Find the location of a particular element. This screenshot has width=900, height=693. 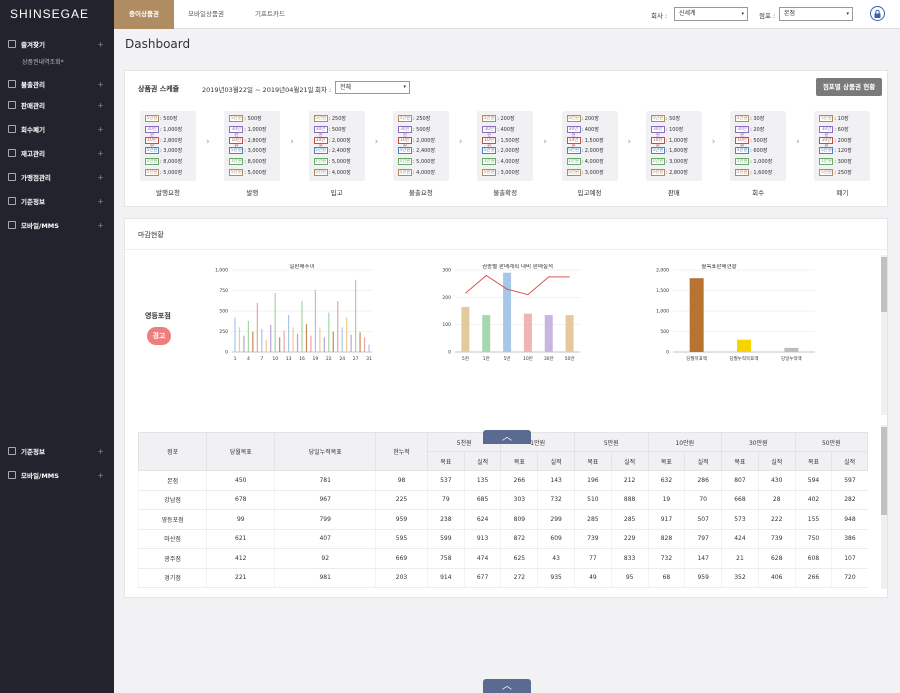

stage-count-value: 1,000장 is located at coordinates (763, 162).